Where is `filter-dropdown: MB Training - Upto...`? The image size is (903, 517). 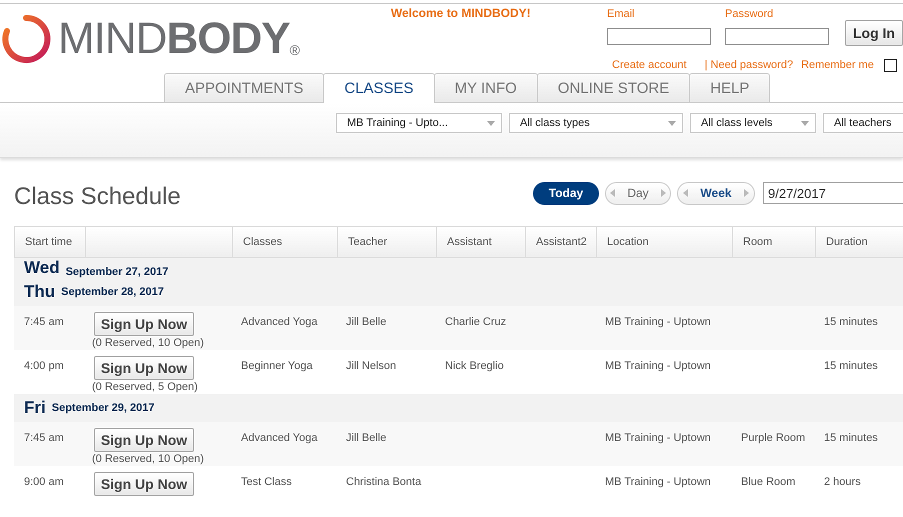
filter-dropdown: MB Training - Upto... is located at coordinates (419, 123).